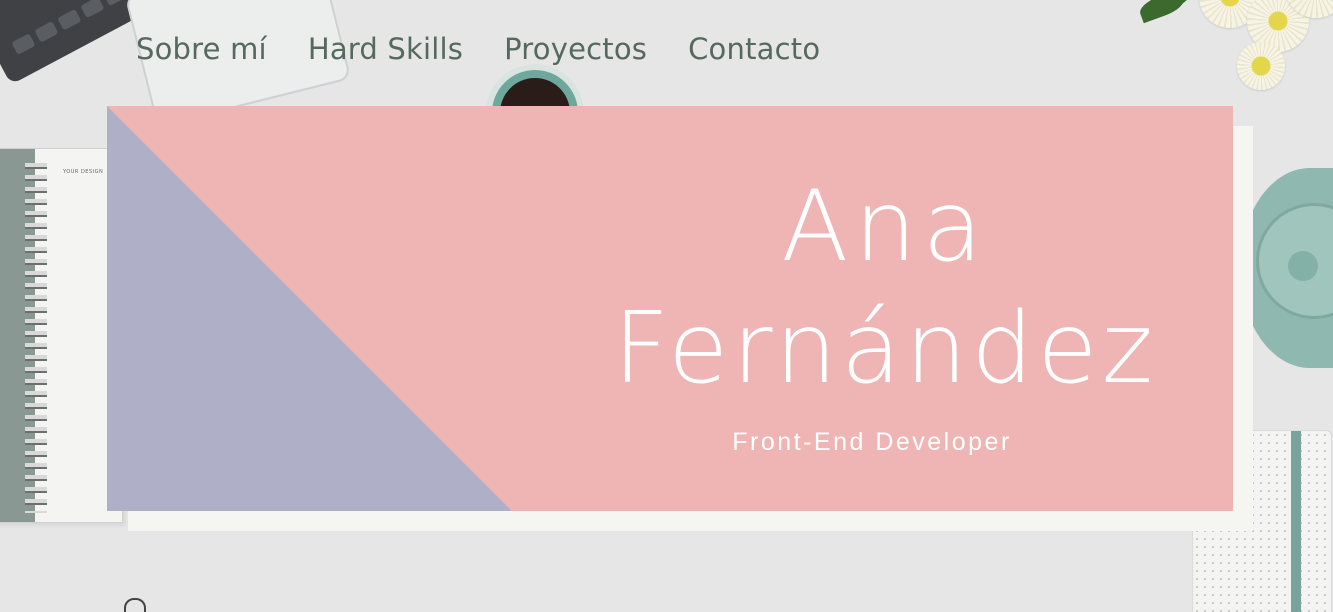 This screenshot has width=1333, height=612. Describe the element at coordinates (83, 172) in the screenshot. I see `notebook-label: YOUR DESIGN` at that location.